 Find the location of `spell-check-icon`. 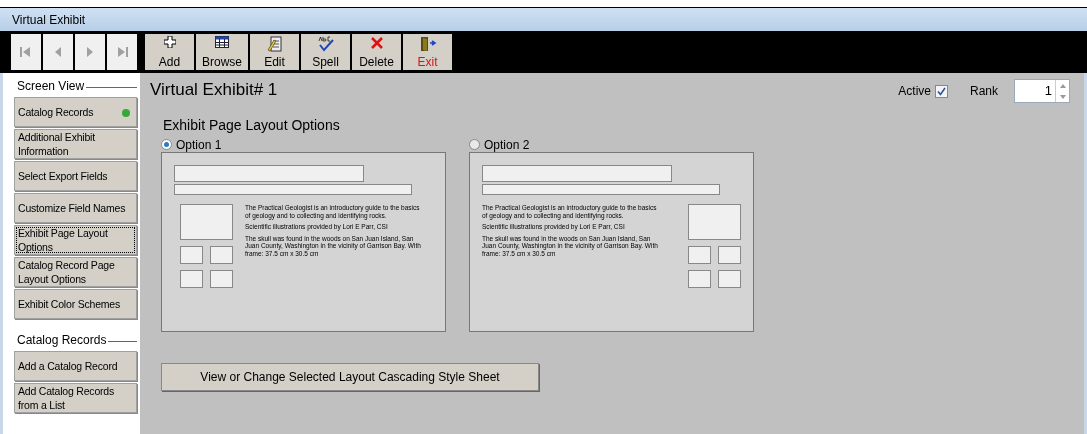

spell-check-icon is located at coordinates (325, 44).